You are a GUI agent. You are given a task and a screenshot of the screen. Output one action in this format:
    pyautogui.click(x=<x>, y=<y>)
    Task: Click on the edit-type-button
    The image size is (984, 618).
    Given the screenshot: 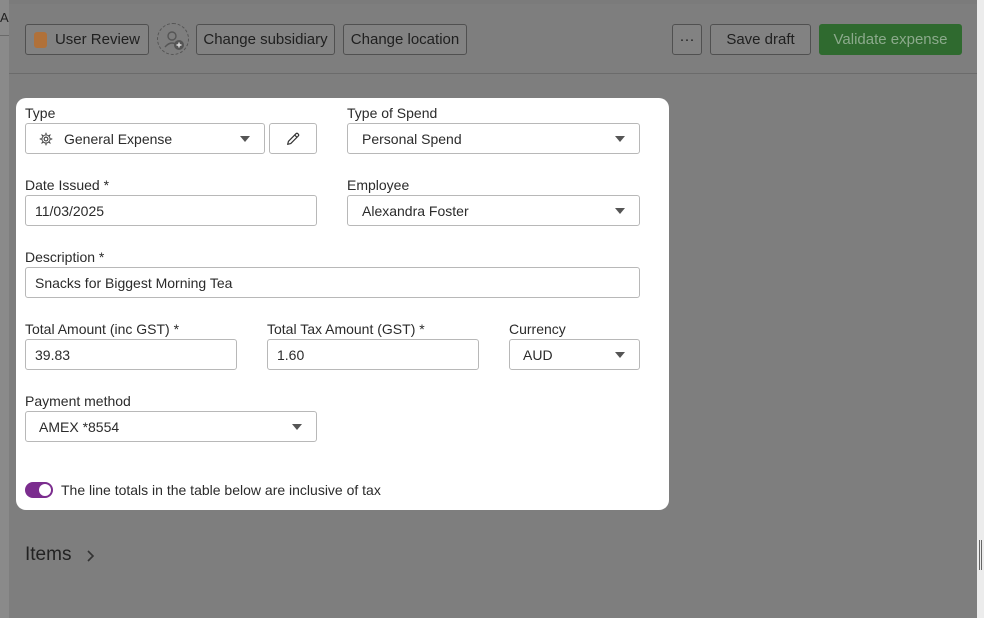 What is the action you would take?
    pyautogui.click(x=293, y=138)
    